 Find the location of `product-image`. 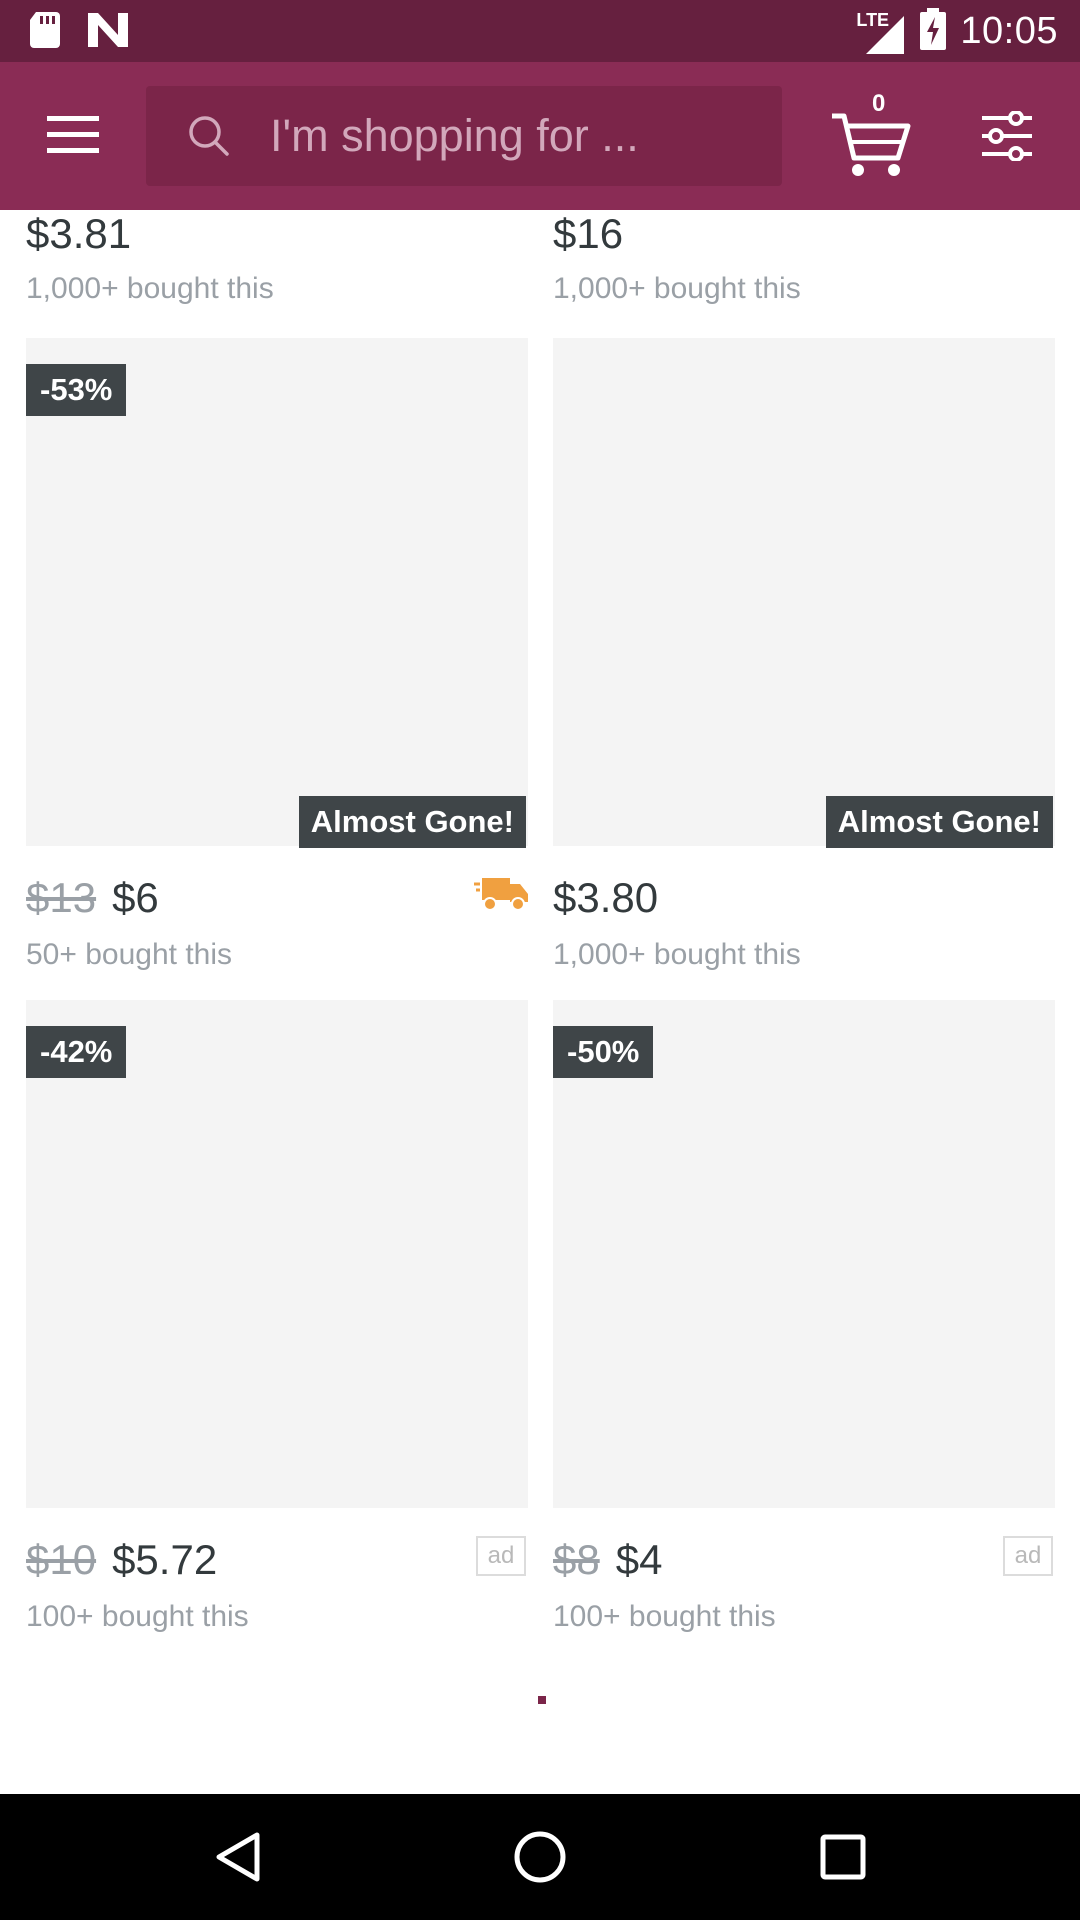

product-image is located at coordinates (804, 592).